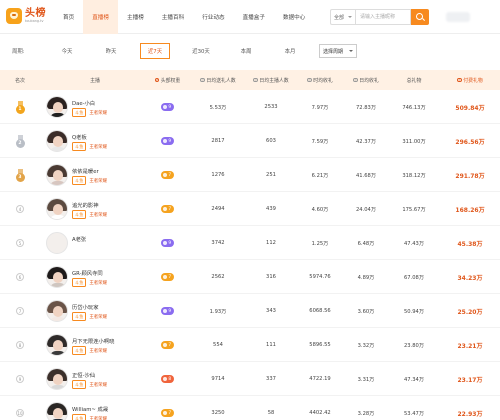  What do you see at coordinates (333, 51) in the screenshot?
I see `period-select-label: 选择周期` at bounding box center [333, 51].